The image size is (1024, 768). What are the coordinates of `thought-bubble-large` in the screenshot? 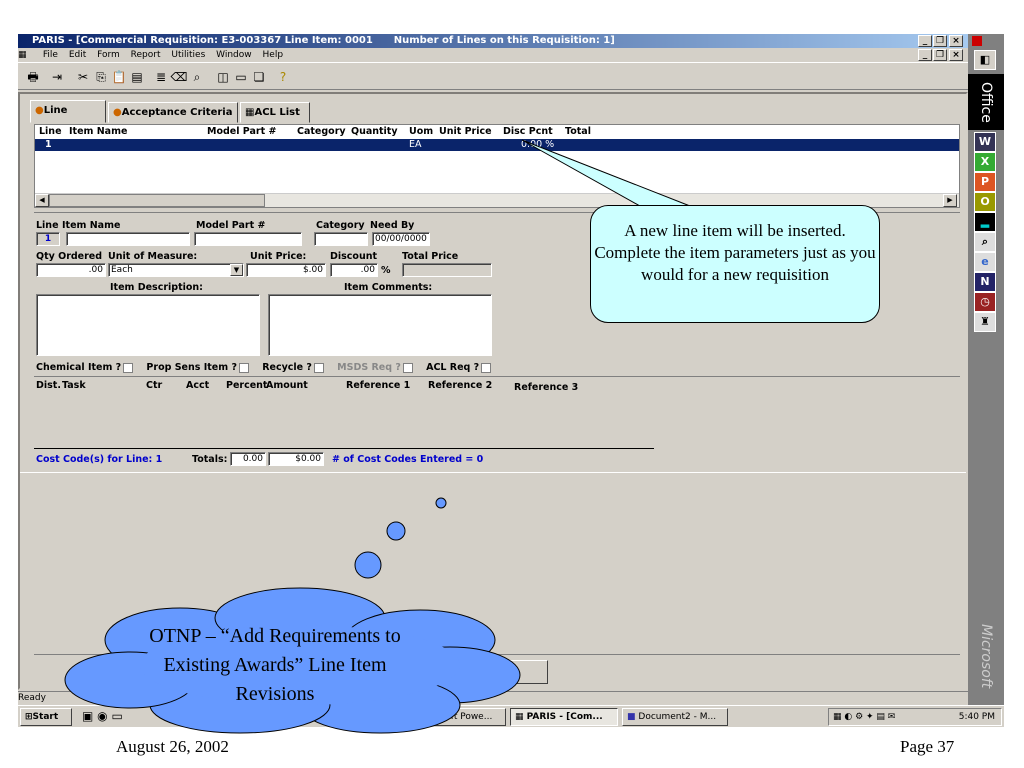 It's located at (368, 565).